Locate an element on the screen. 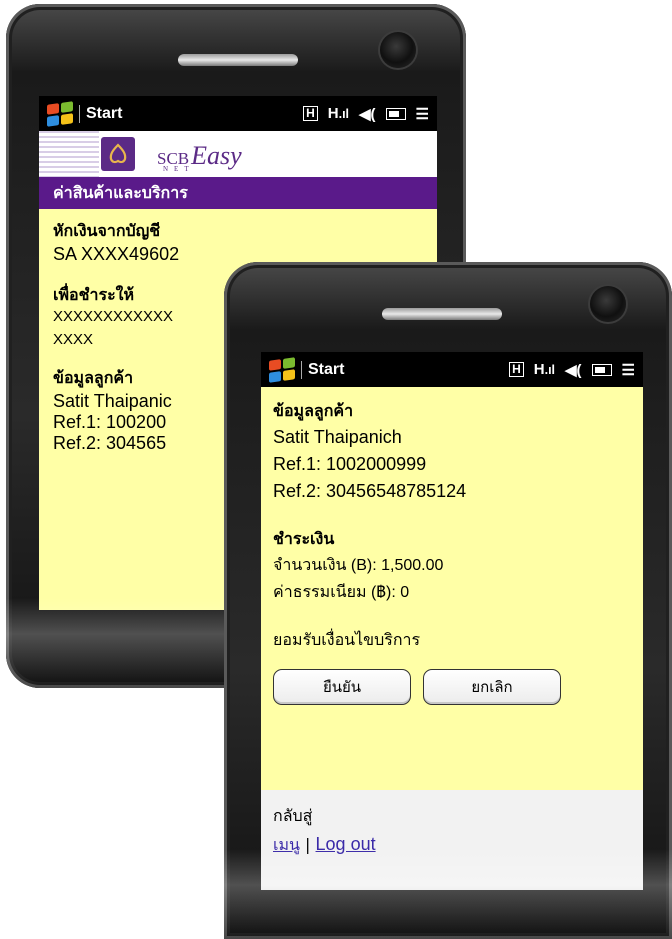 This screenshot has width=672, height=939. ref2-value: Ref.2: 30456548785124 is located at coordinates (370, 491).